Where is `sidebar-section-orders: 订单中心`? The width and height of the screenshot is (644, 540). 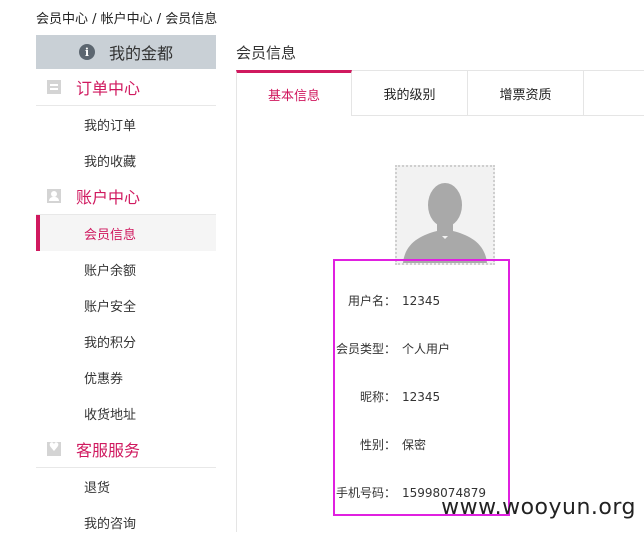
sidebar-section-orders: 订单中心 is located at coordinates (126, 87).